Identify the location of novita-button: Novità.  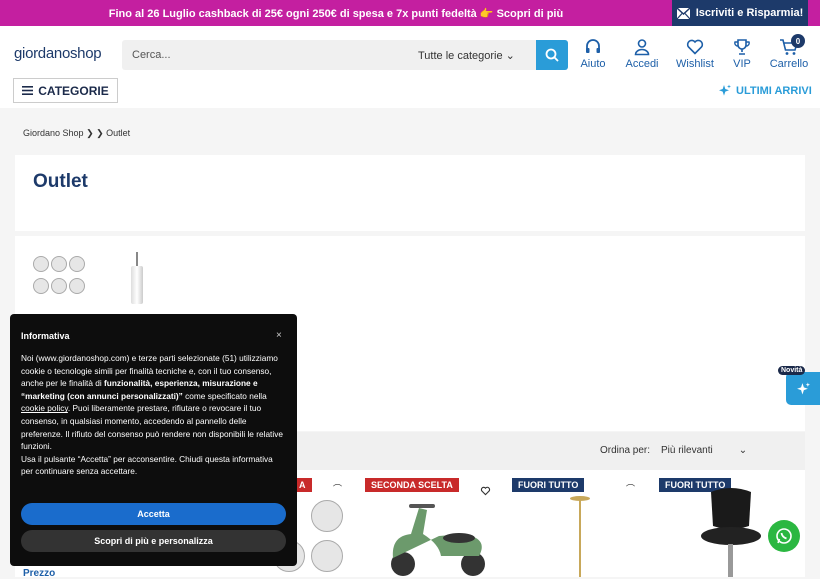
(799, 385).